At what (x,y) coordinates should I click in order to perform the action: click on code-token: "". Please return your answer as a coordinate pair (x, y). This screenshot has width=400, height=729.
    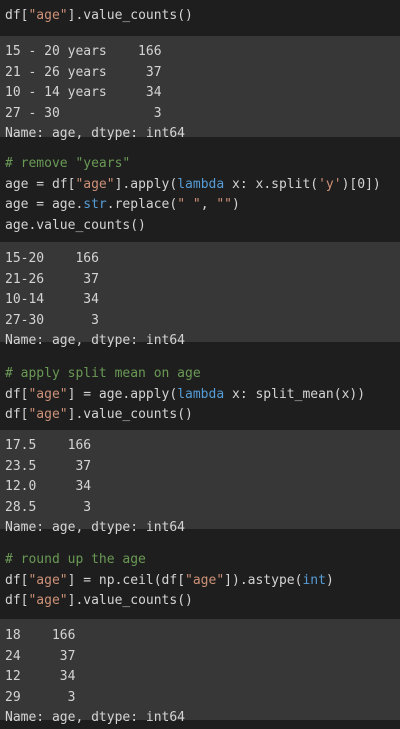
    Looking at the image, I should click on (224, 204).